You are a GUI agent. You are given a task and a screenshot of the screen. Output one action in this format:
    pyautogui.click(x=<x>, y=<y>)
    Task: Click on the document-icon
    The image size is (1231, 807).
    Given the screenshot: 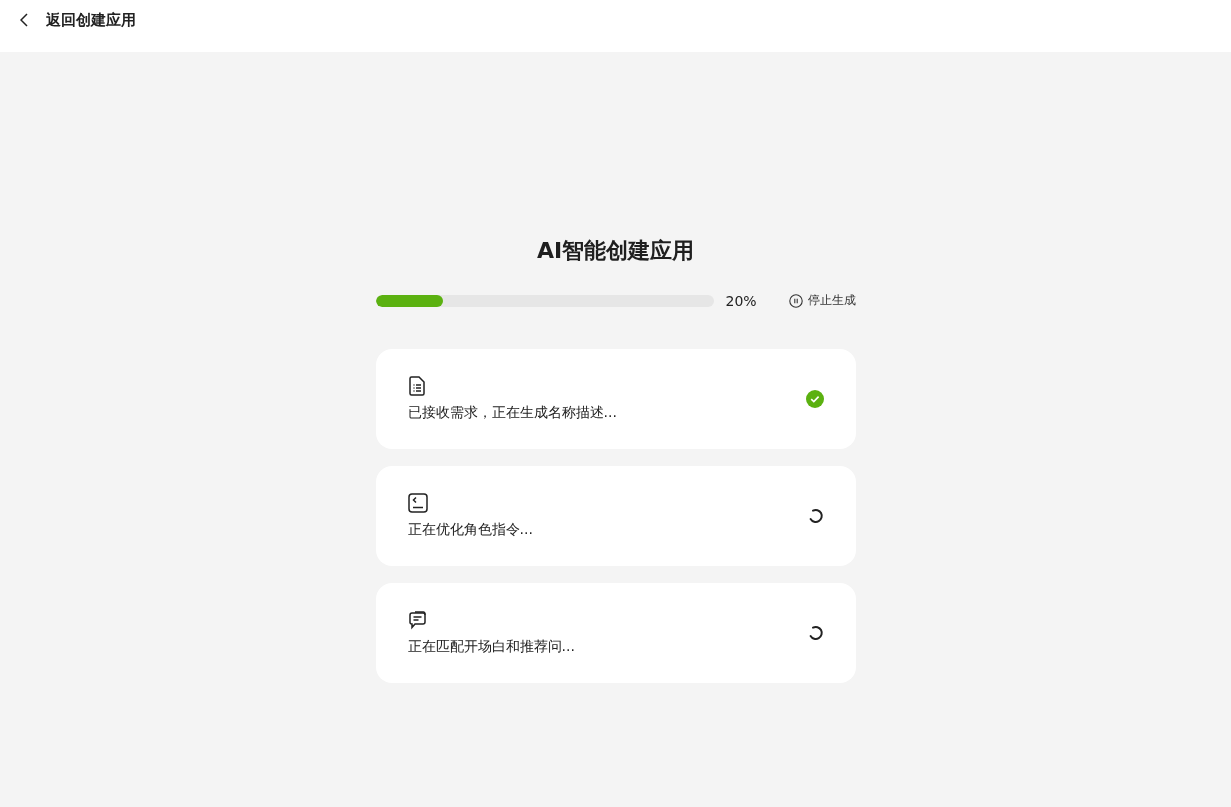 What is the action you would take?
    pyautogui.click(x=416, y=386)
    